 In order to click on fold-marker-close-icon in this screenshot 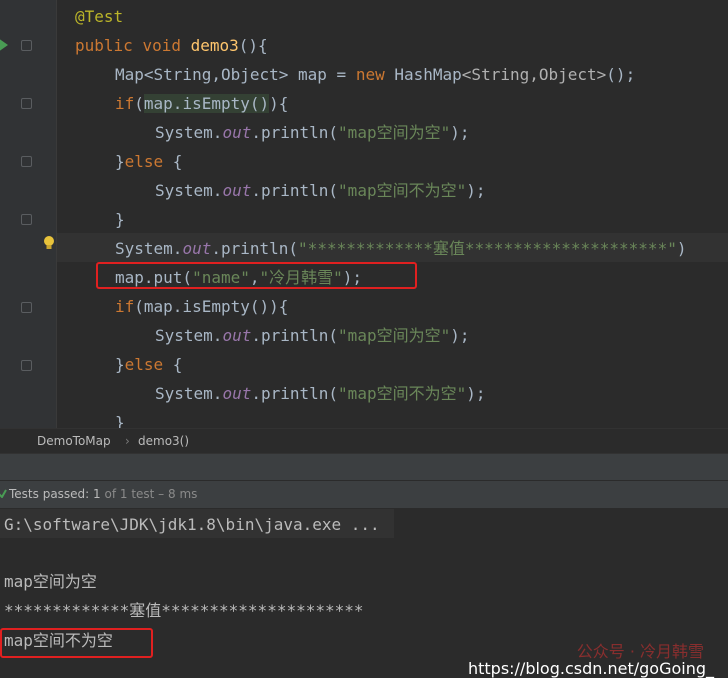, I will do `click(26, 219)`.